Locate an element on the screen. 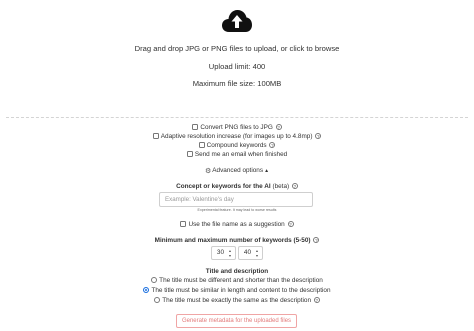 Image resolution: width=474 pixels, height=331 pixels. upload-limit: Upload limit: 400 is located at coordinates (237, 66).